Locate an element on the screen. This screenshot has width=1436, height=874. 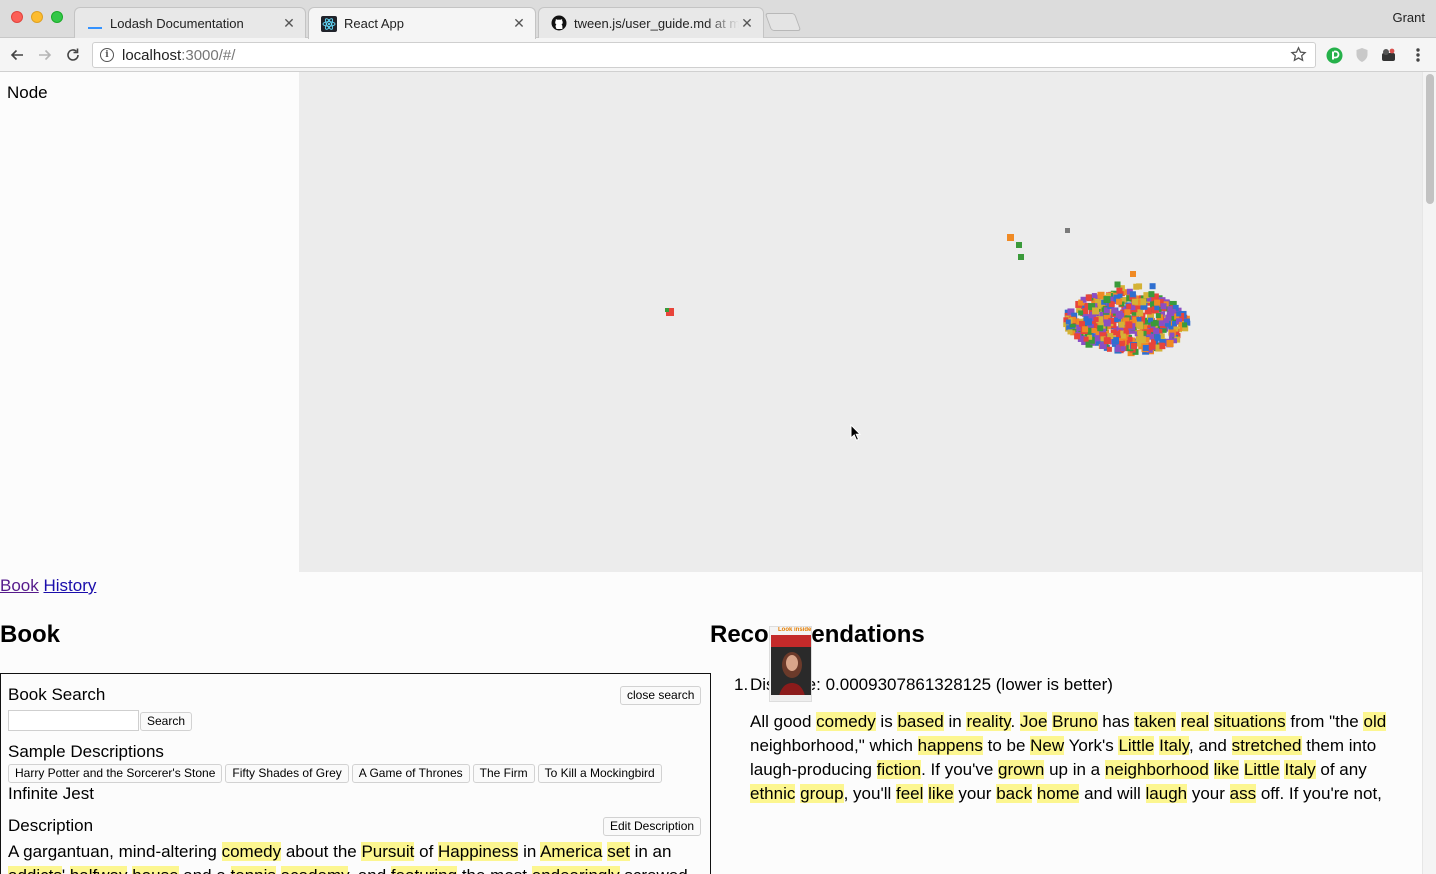
menu-kebab-icon is located at coordinates (1418, 55).